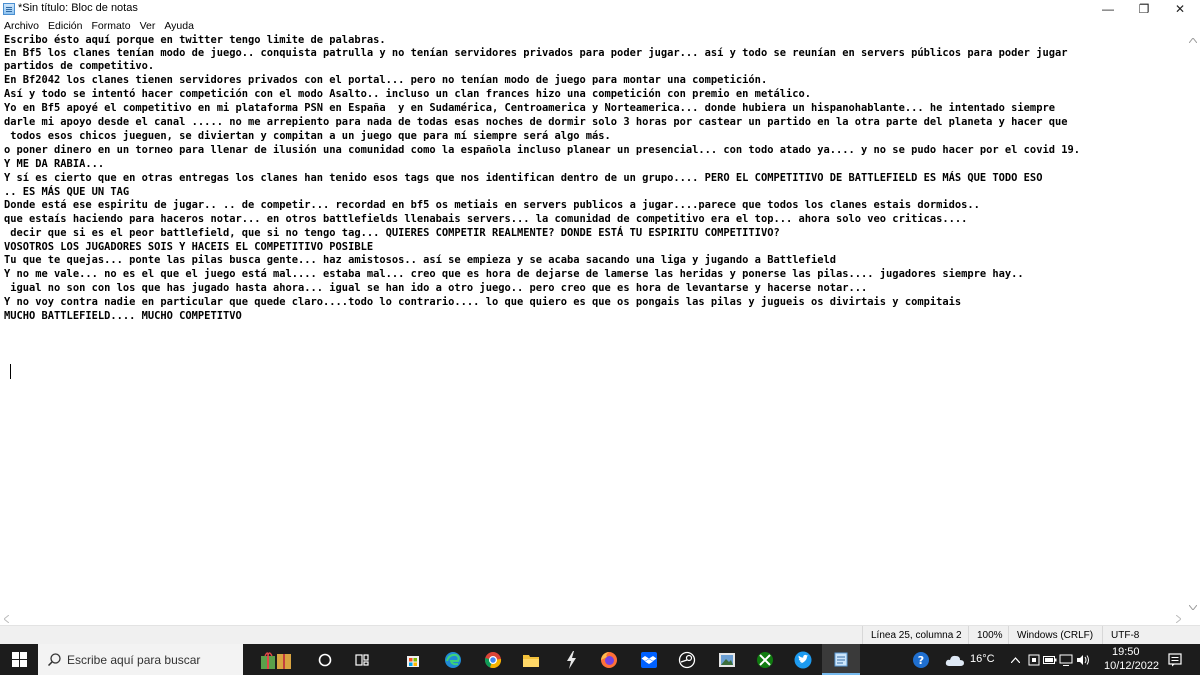 The image size is (1200, 675). What do you see at coordinates (600, 26) in the screenshot?
I see `menu-bar: Archivo Edición Formato Ver Ayuda` at bounding box center [600, 26].